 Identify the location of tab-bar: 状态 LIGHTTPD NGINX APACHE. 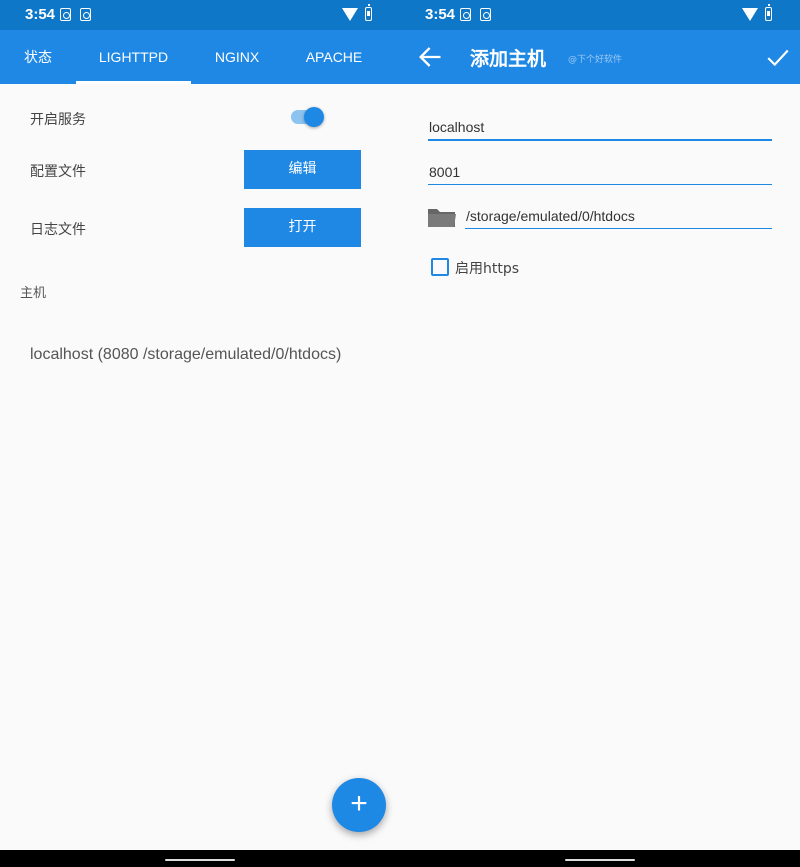
(200, 57).